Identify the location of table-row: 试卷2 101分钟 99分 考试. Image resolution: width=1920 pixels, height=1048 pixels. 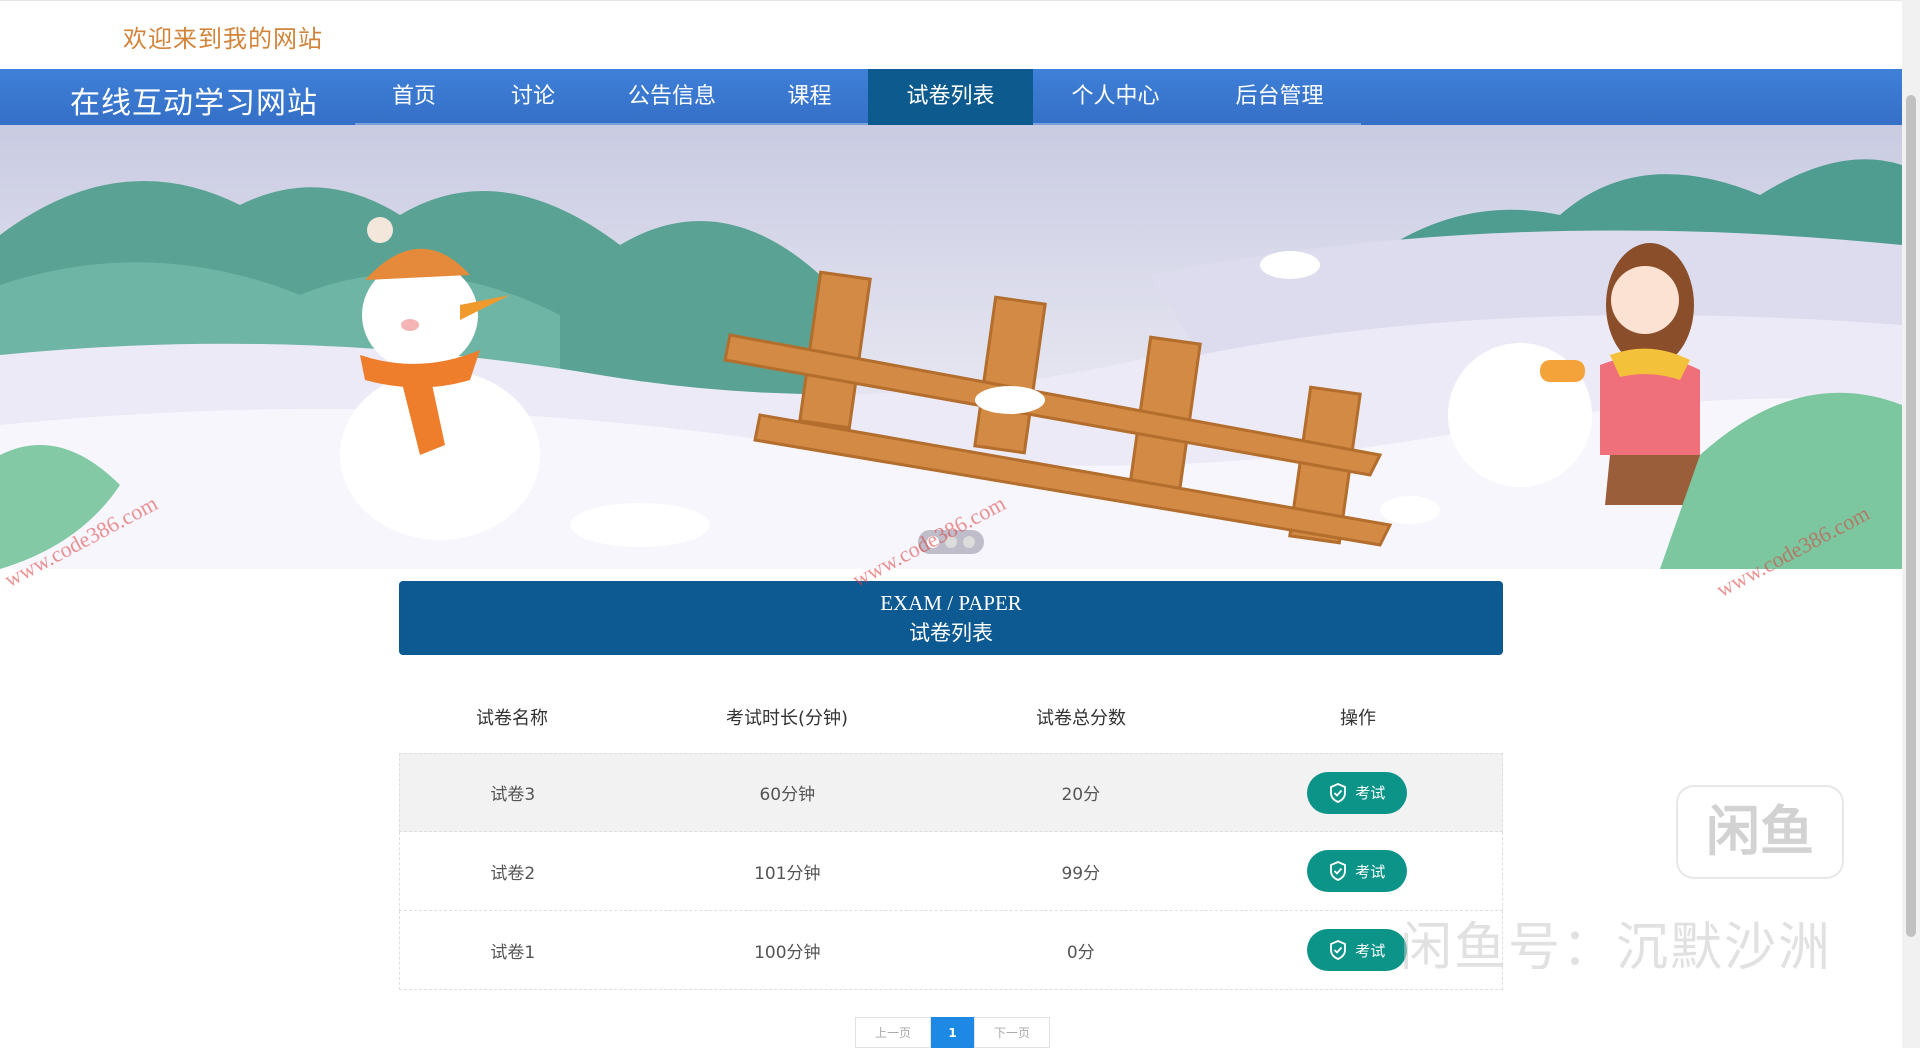
(951, 871).